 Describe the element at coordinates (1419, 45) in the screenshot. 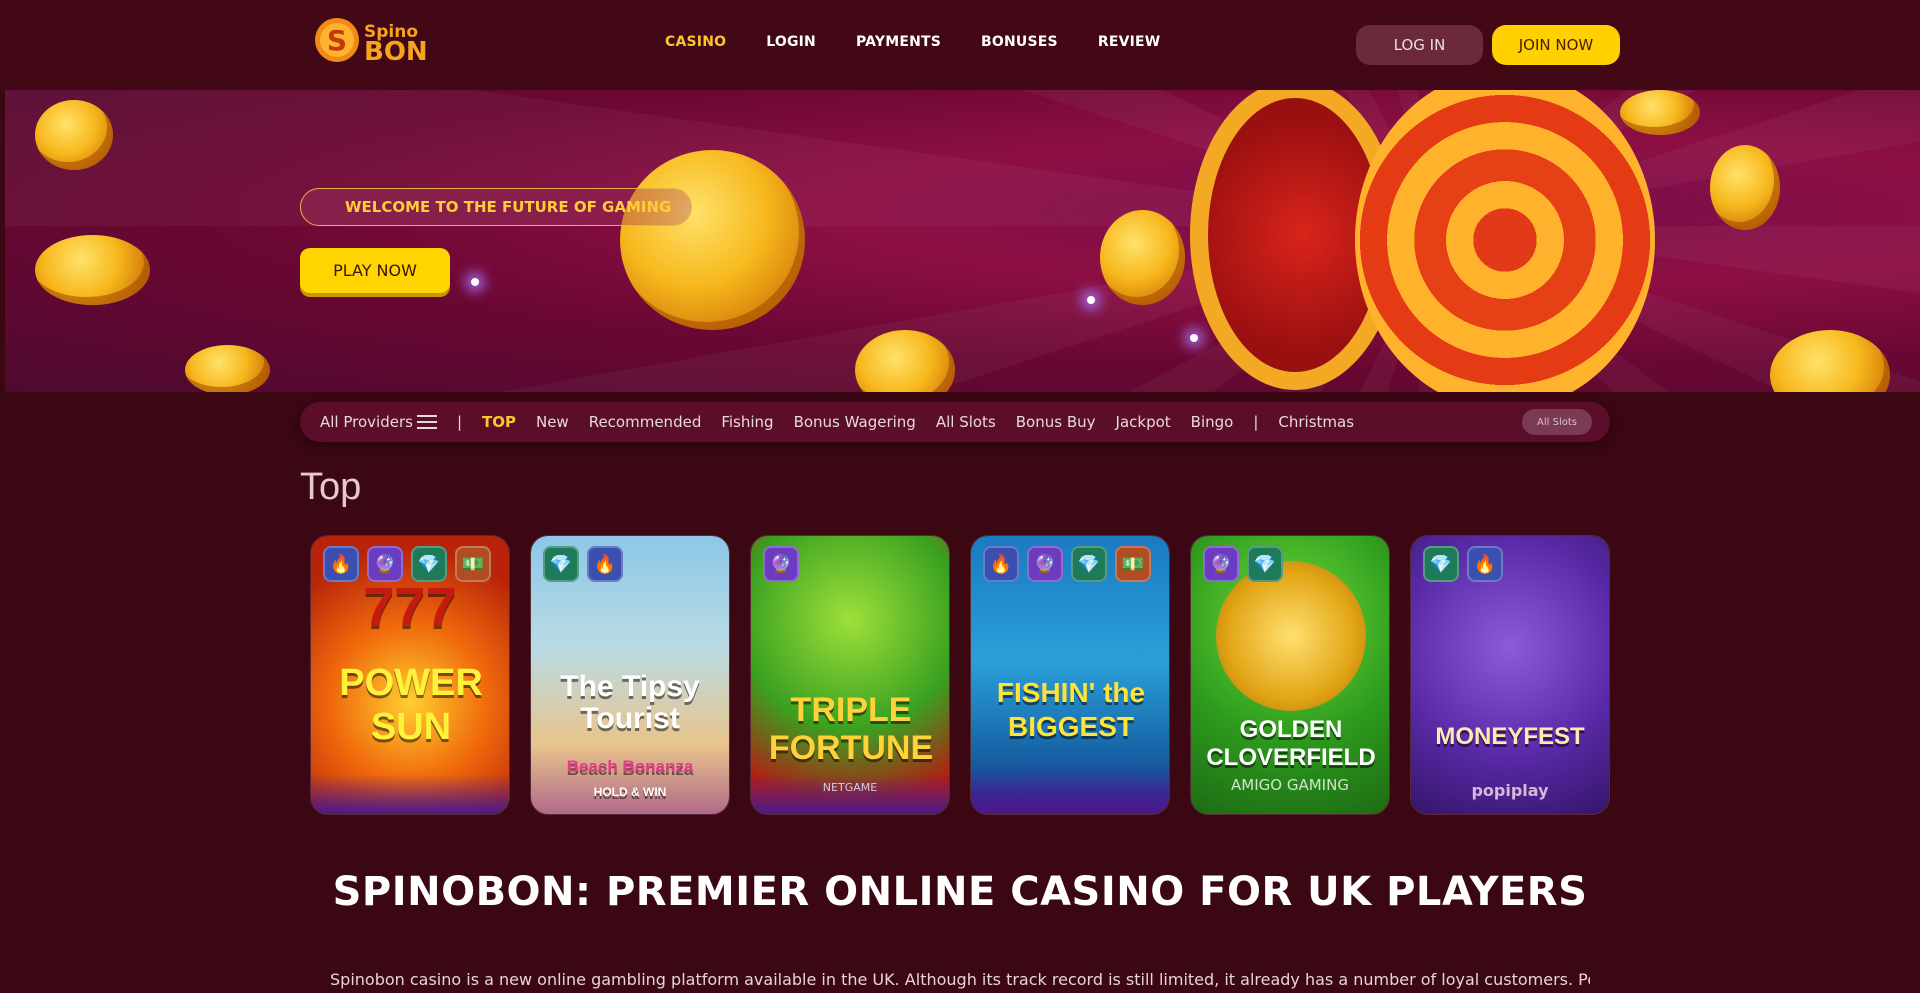

I see `log-in-button: LOG IN` at that location.